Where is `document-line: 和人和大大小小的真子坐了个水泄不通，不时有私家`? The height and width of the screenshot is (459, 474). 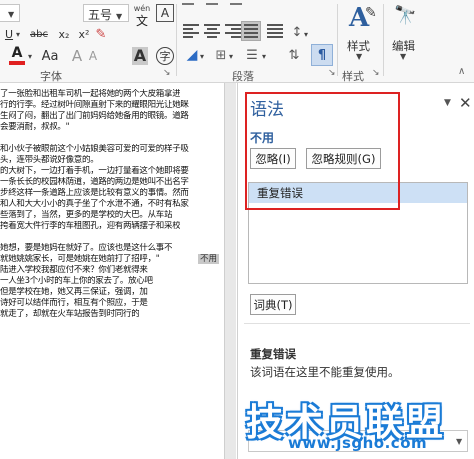
document-line: 和人和大大小小的真子坐了个水泄不通，不时有私家 is located at coordinates (94, 204).